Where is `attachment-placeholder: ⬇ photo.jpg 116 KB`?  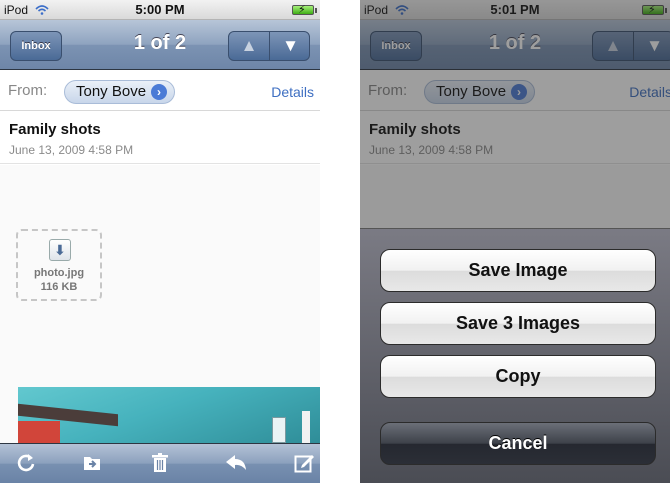
attachment-placeholder: ⬇ photo.jpg 116 KB is located at coordinates (59, 265).